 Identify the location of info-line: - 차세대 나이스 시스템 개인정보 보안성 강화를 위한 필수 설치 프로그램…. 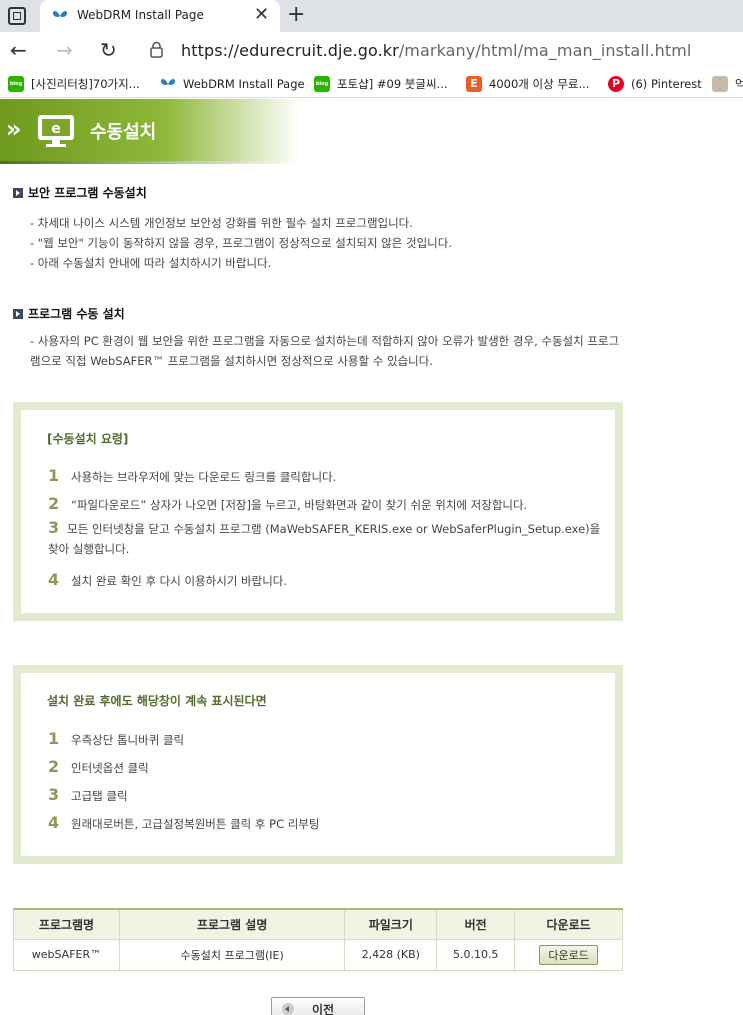
(221, 223).